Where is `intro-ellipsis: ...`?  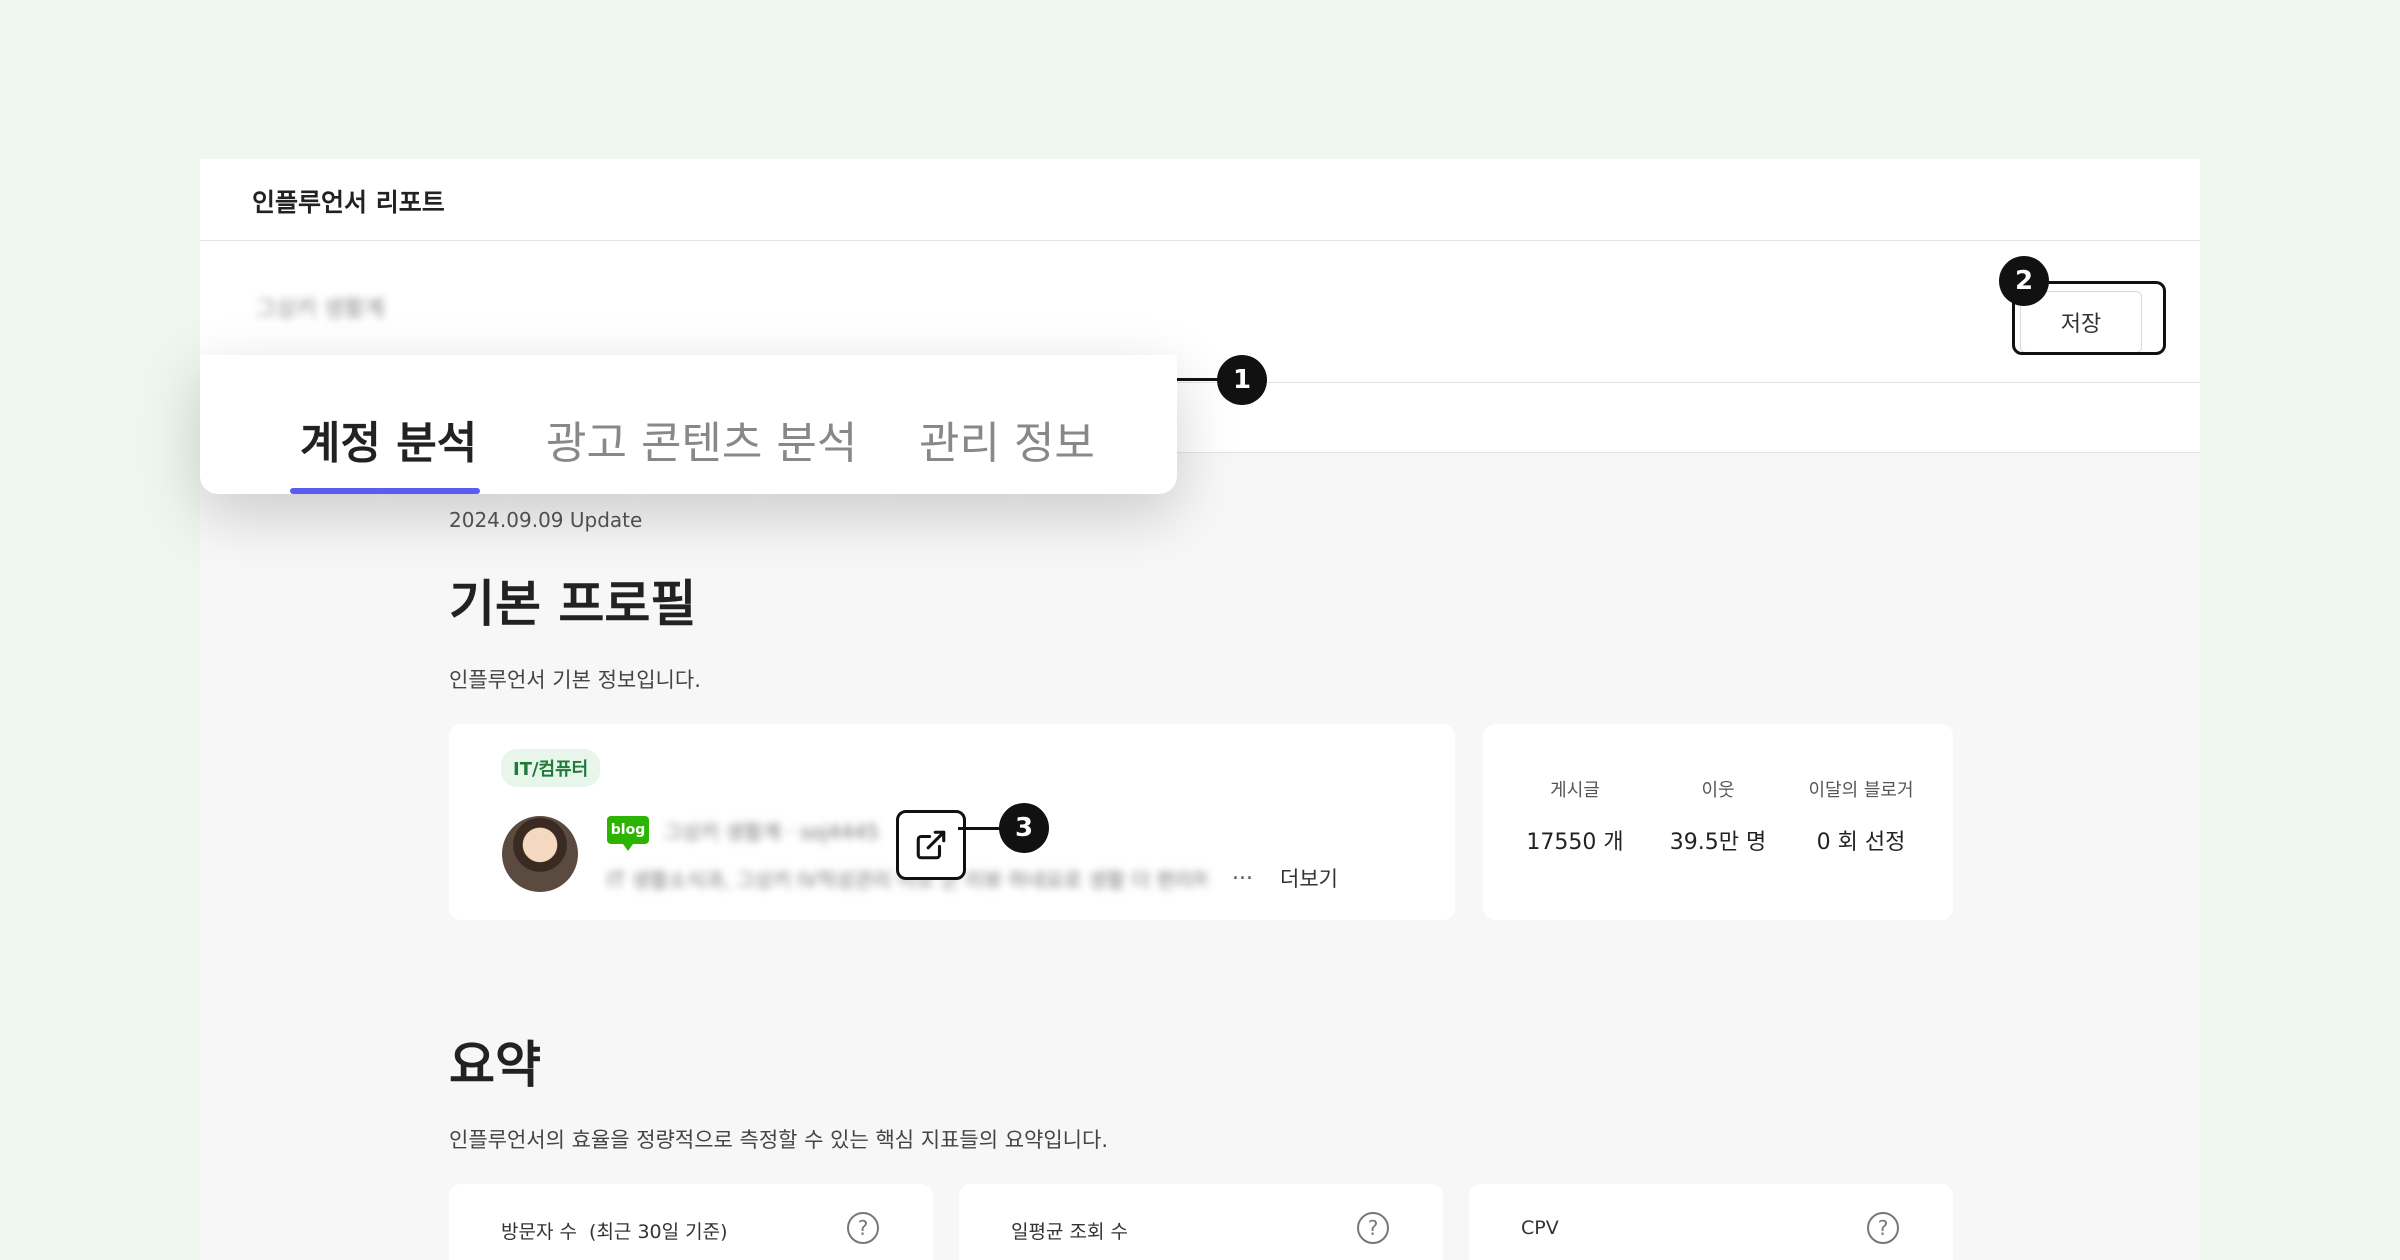 intro-ellipsis: ... is located at coordinates (1242, 872).